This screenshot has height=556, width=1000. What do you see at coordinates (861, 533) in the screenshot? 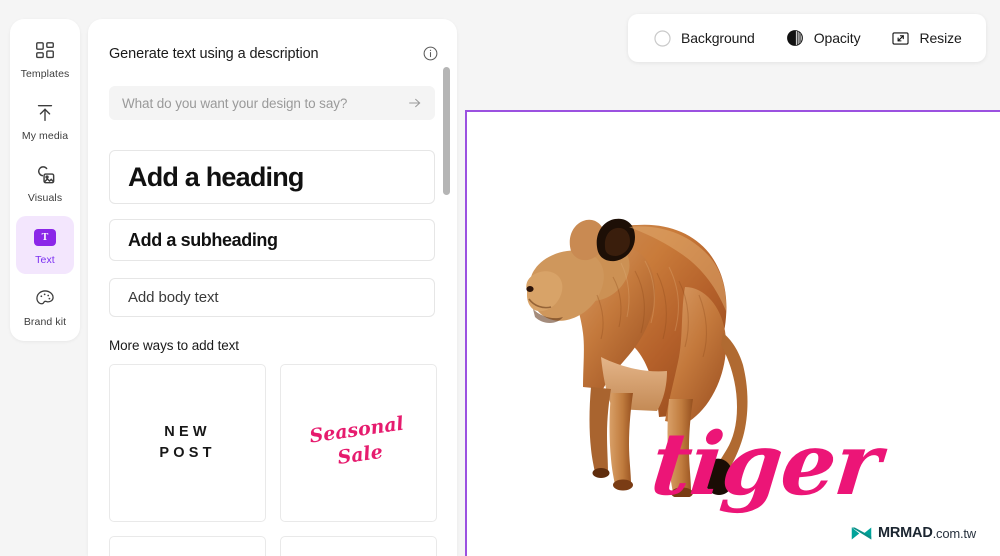
I see `mrmad-bowtie-logo` at bounding box center [861, 533].